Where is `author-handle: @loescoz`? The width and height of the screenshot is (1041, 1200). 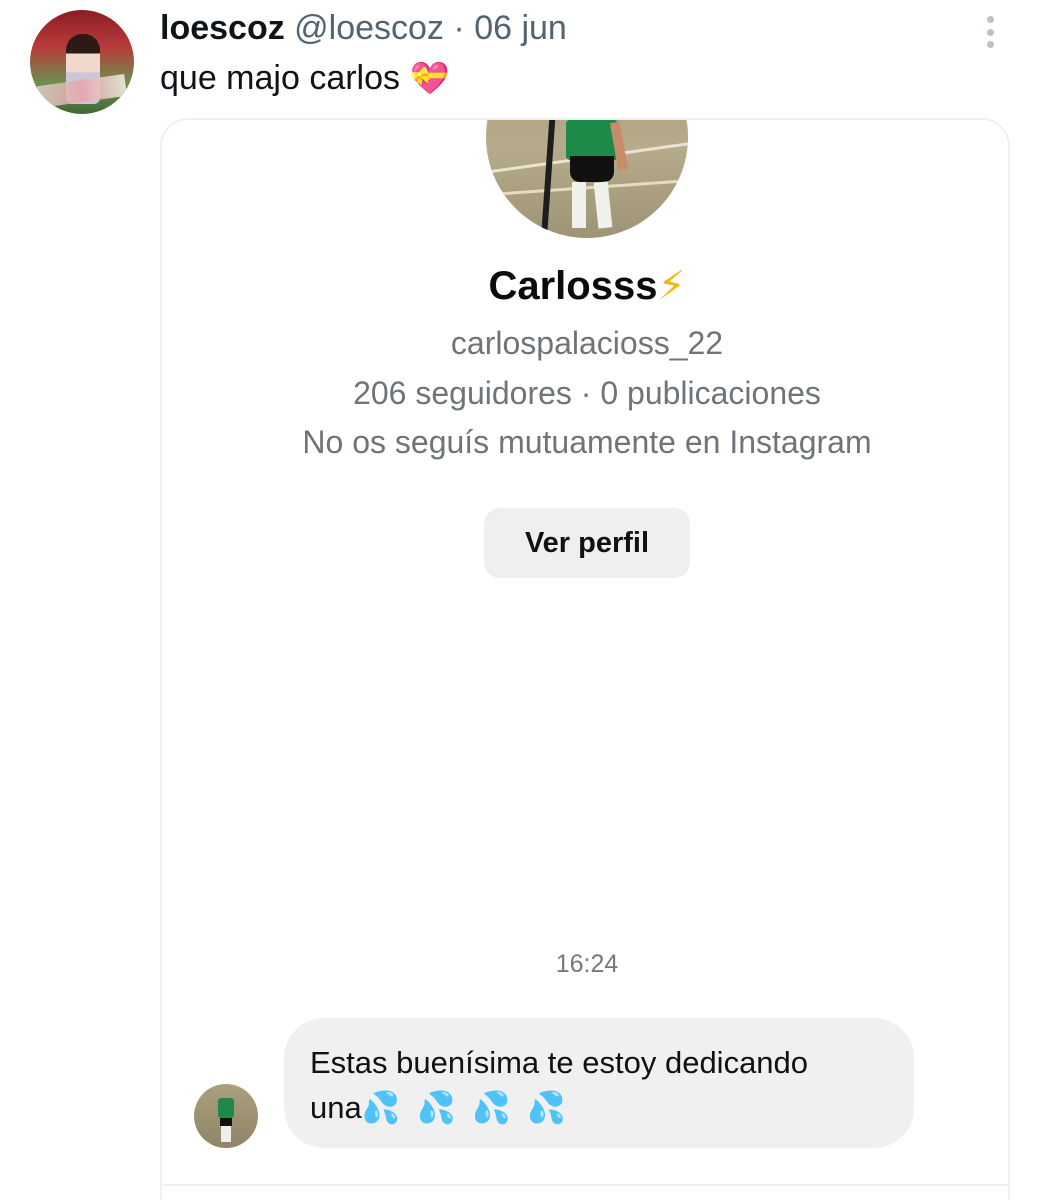
author-handle: @loescoz is located at coordinates (369, 28).